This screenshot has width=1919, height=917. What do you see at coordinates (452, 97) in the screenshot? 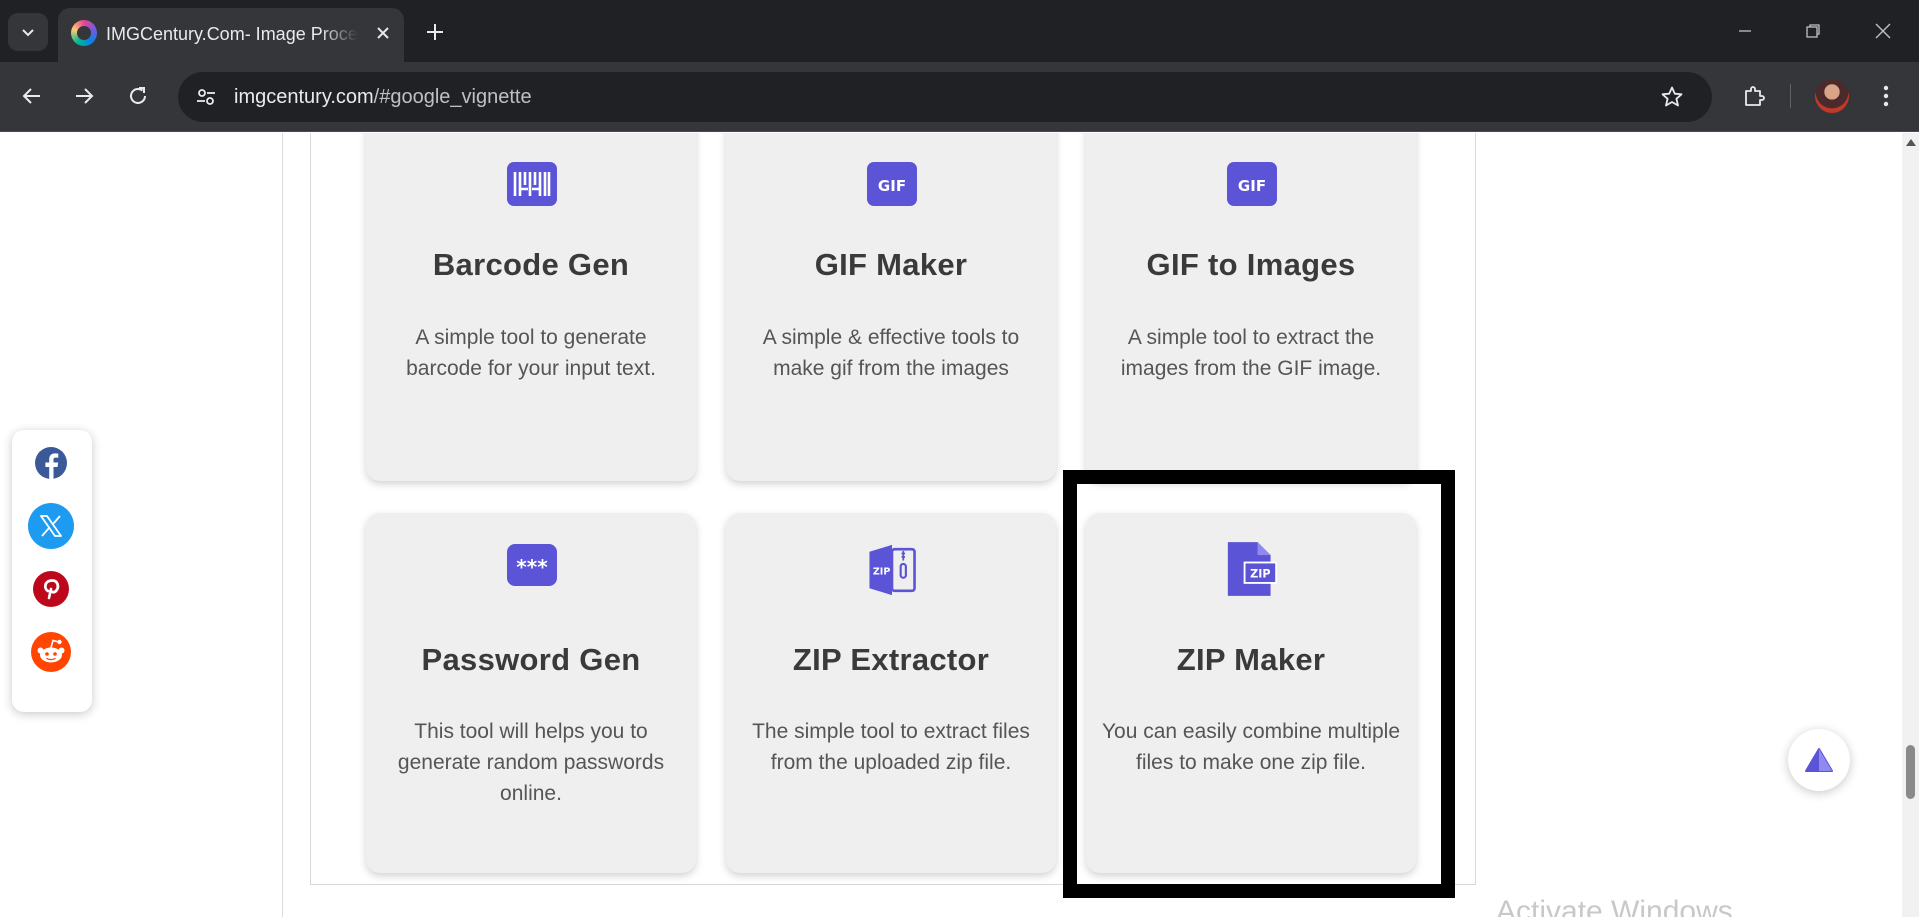
I see `url-path: /#google_vignette` at bounding box center [452, 97].